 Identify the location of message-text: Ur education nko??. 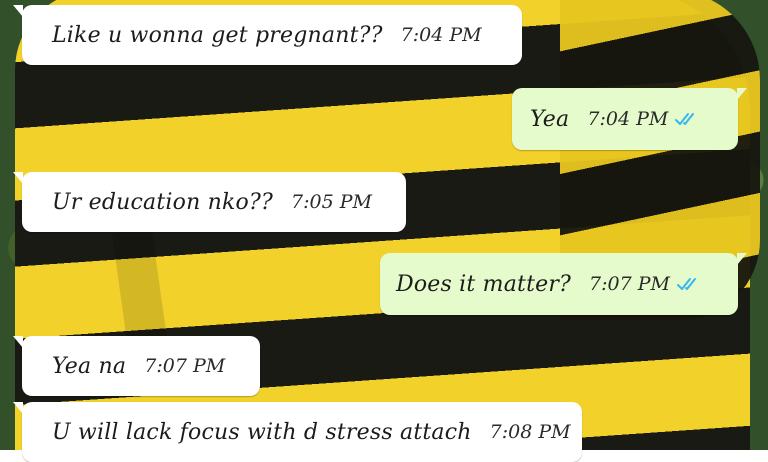
(162, 202).